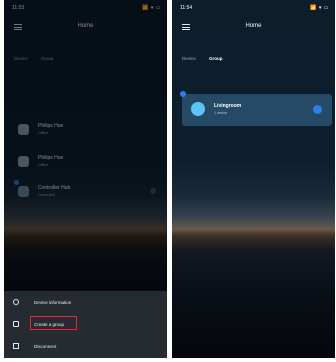  What do you see at coordinates (186, 8) in the screenshot?
I see `status-time: 11:54` at bounding box center [186, 8].